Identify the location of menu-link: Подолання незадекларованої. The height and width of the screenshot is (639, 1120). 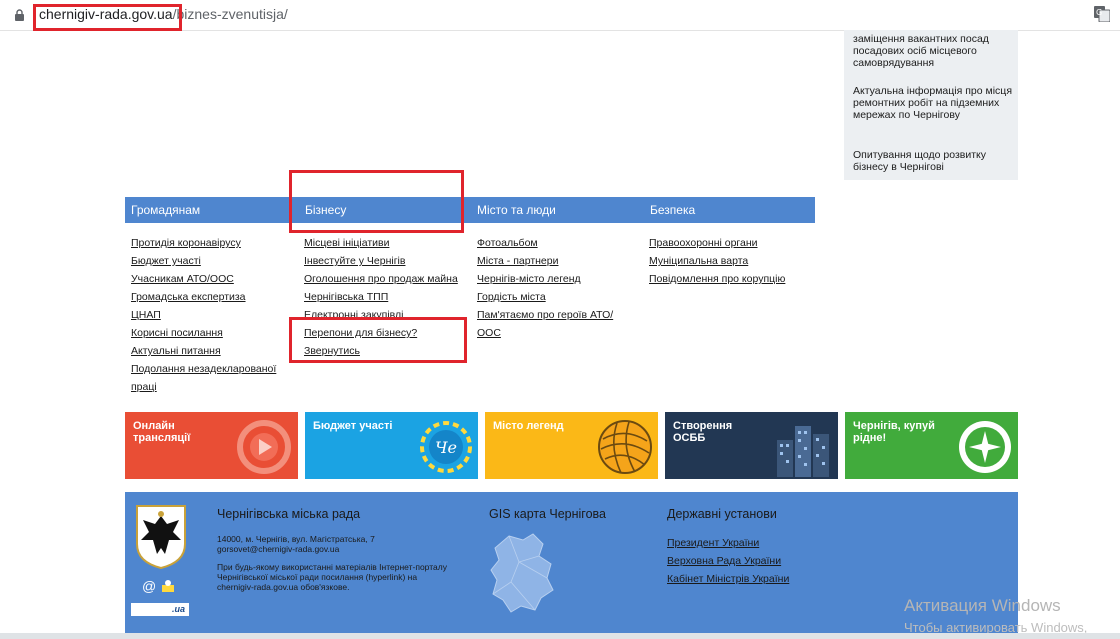
(203, 369).